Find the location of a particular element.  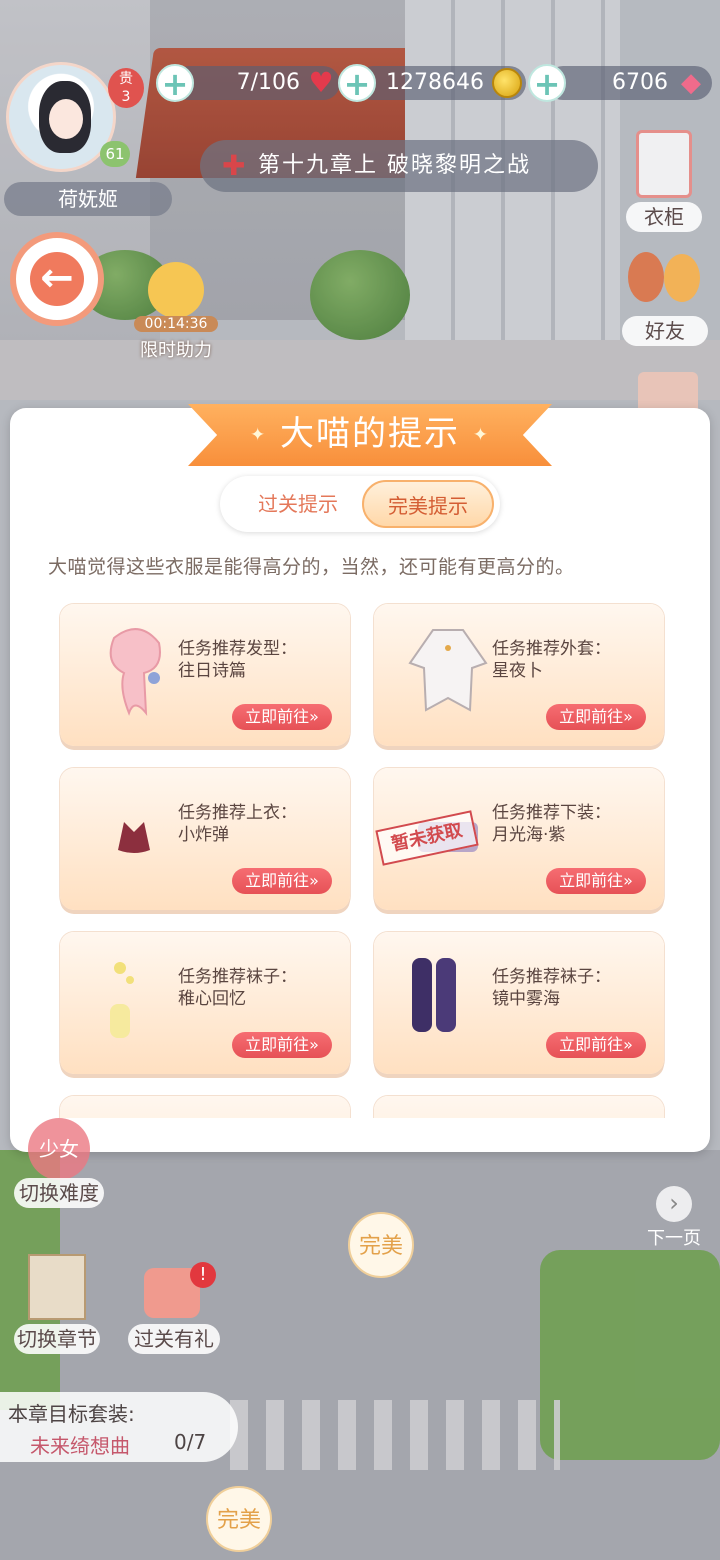

recommend-card-bottom: 暂未获取 任务推荐下装： 月光海·紫 立即前往» is located at coordinates (519, 839).